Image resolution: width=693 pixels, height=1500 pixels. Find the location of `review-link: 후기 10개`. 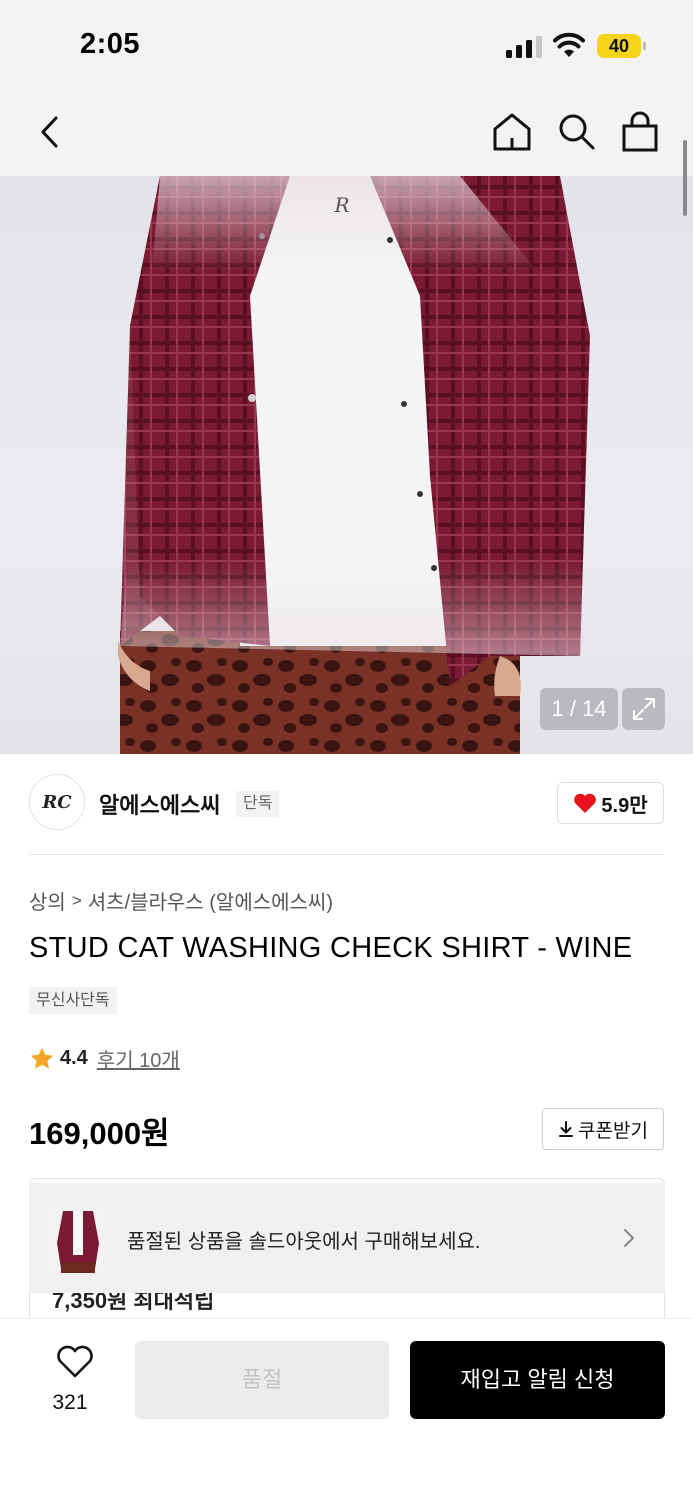

review-link: 후기 10개 is located at coordinates (138, 1058).